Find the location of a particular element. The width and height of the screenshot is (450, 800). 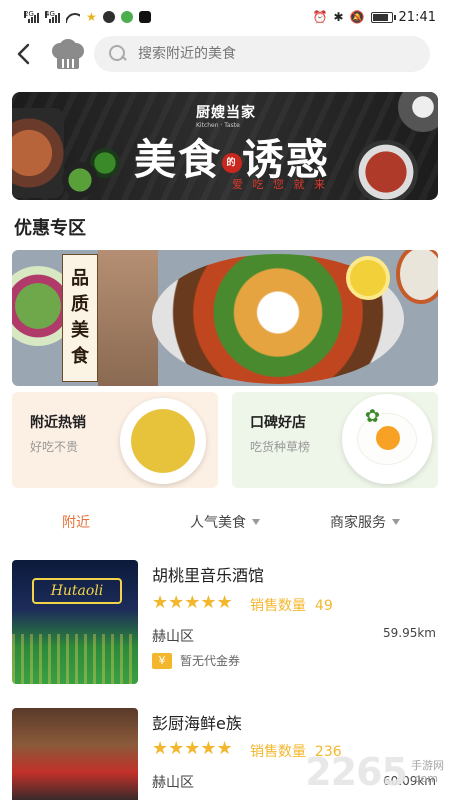

wifi-icon is located at coordinates (73, 17).